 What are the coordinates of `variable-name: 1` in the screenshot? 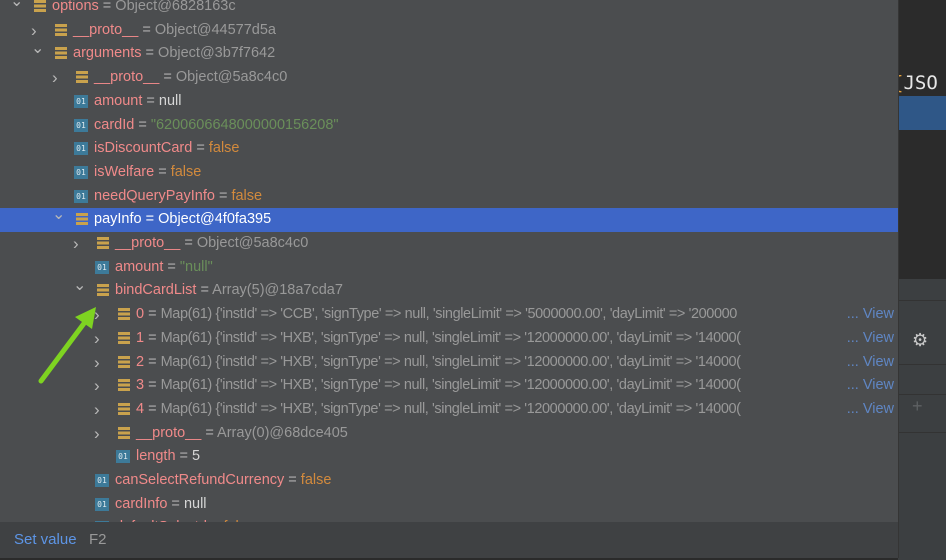 It's located at (140, 337).